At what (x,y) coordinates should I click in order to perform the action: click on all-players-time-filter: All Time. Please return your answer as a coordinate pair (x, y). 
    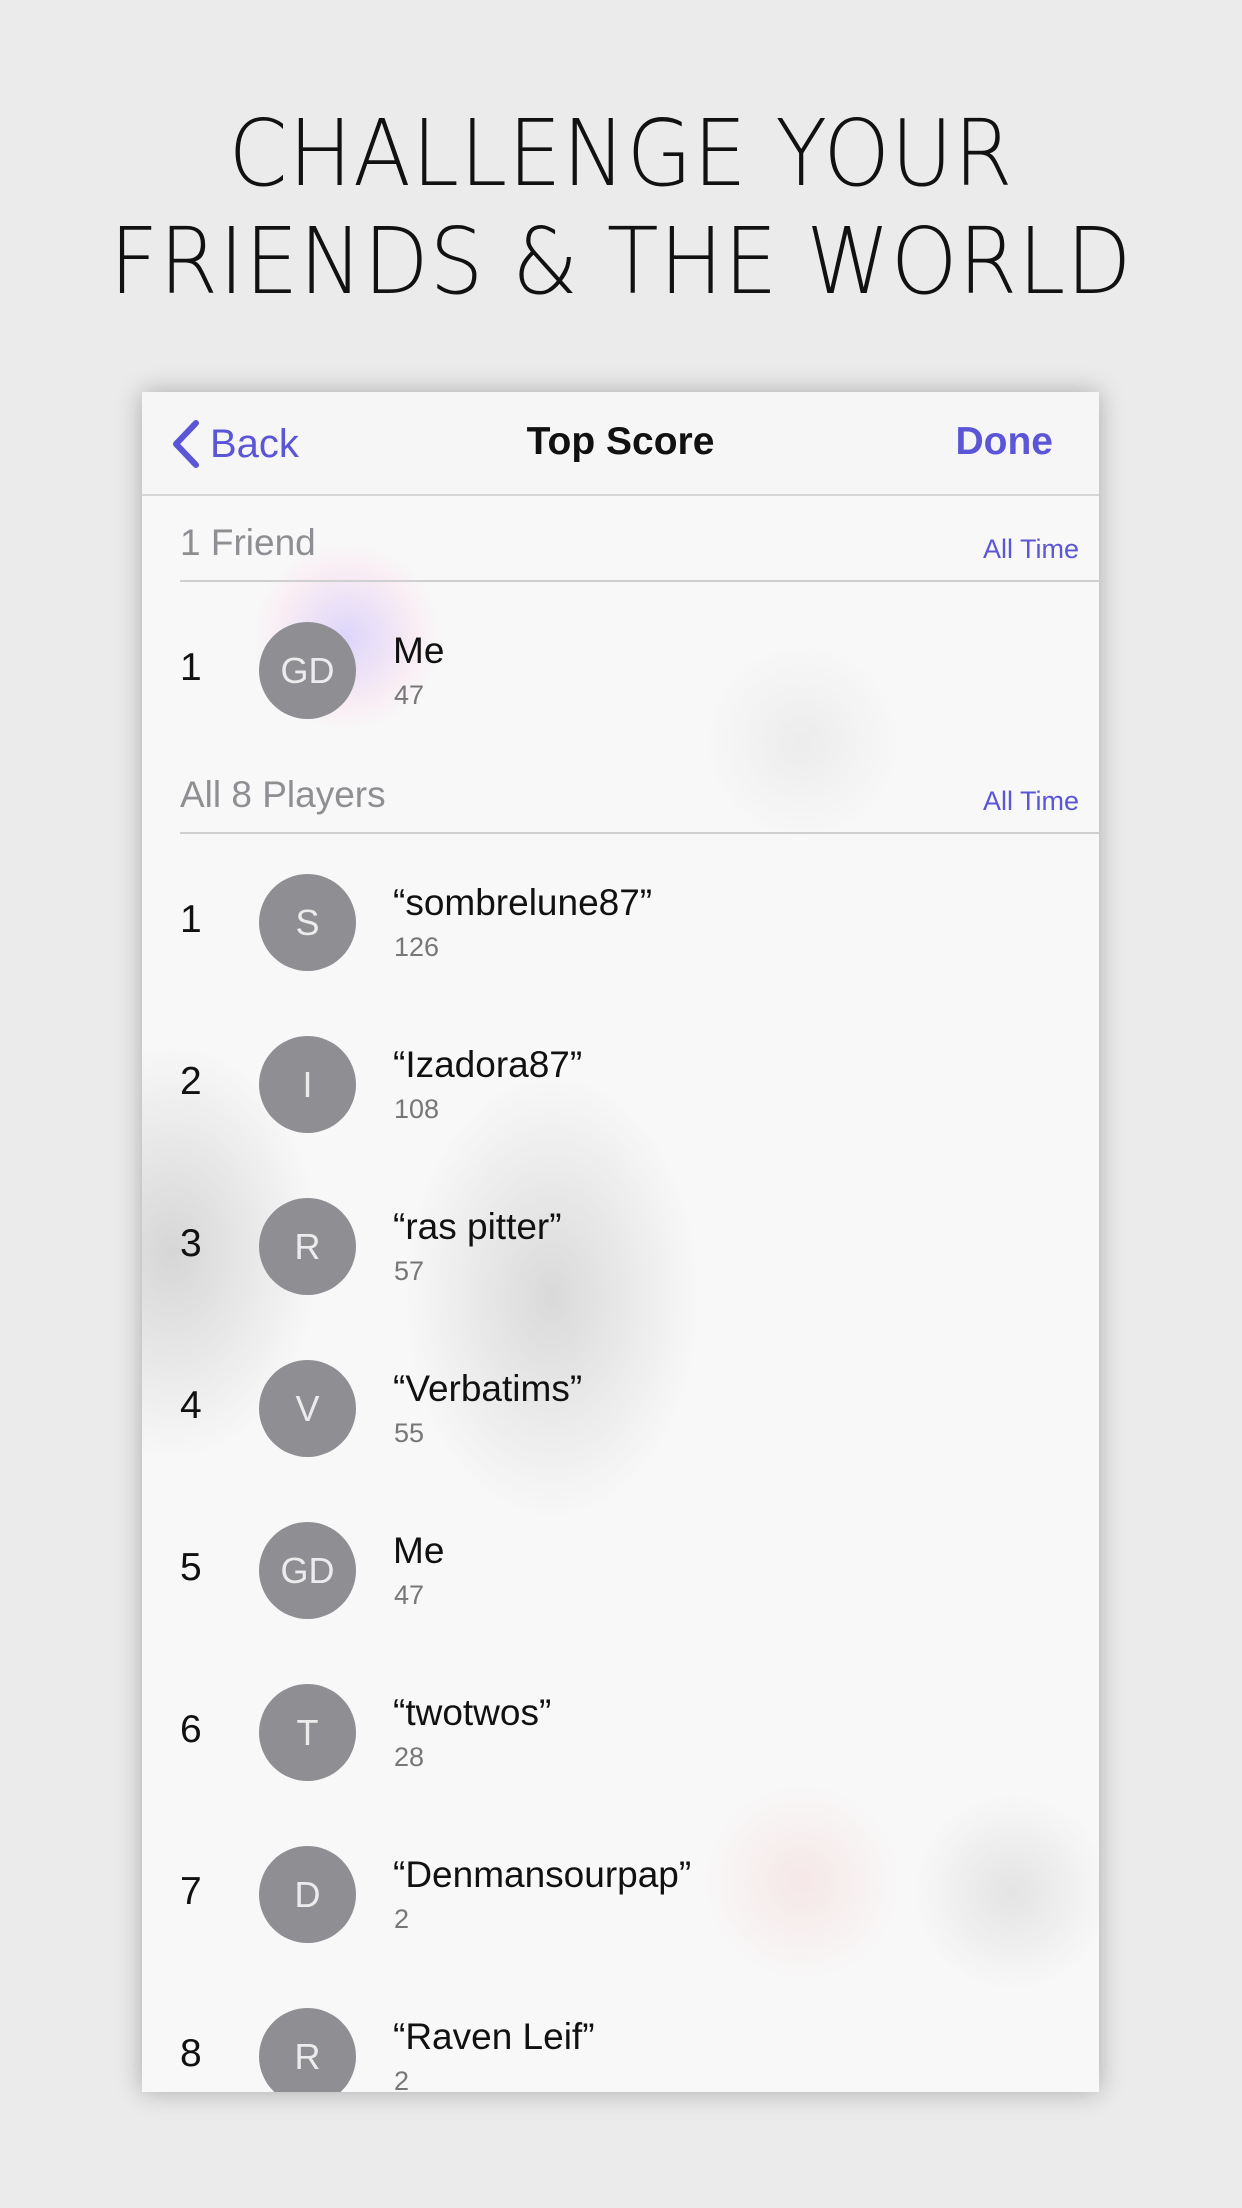
    Looking at the image, I should click on (1031, 801).